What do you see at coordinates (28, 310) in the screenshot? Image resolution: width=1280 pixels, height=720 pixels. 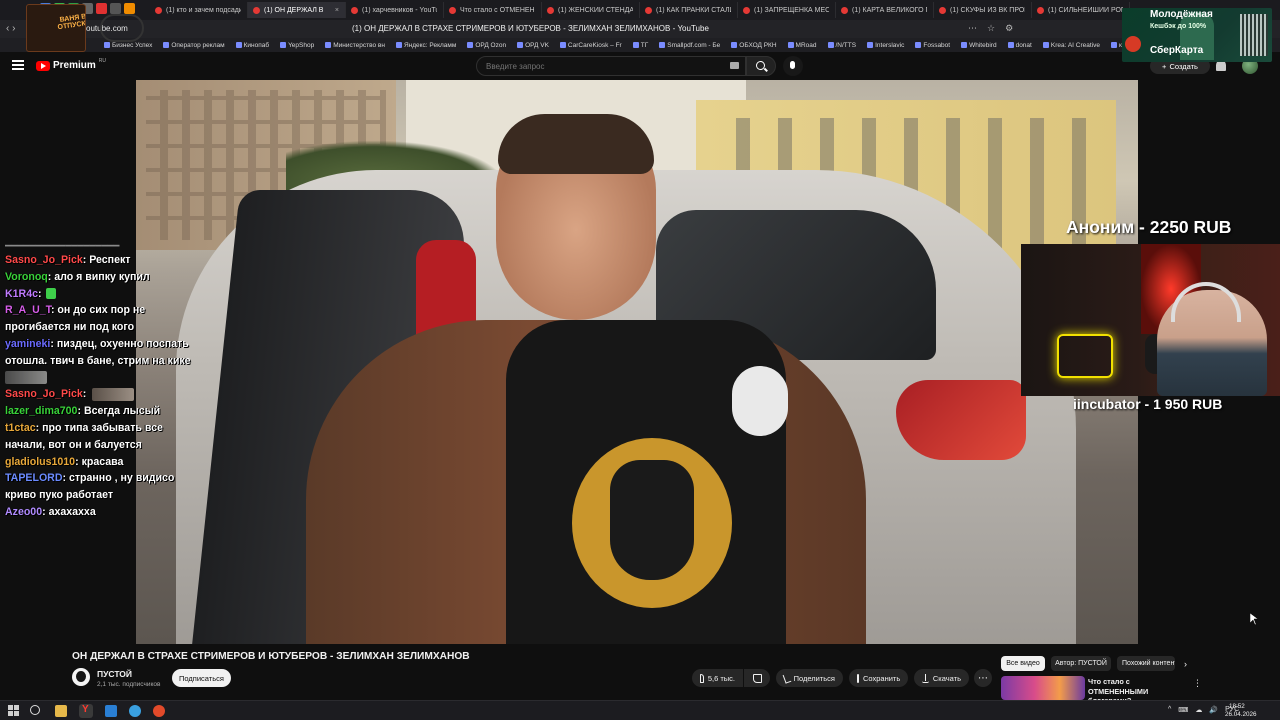 I see `chat-username: R_A_U_T` at bounding box center [28, 310].